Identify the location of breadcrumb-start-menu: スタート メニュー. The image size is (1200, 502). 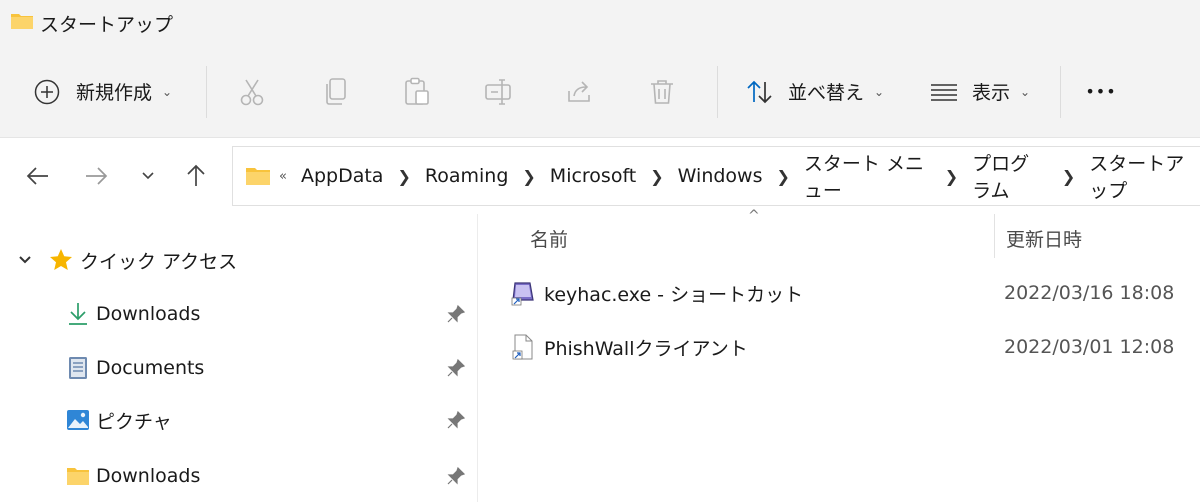
(867, 176).